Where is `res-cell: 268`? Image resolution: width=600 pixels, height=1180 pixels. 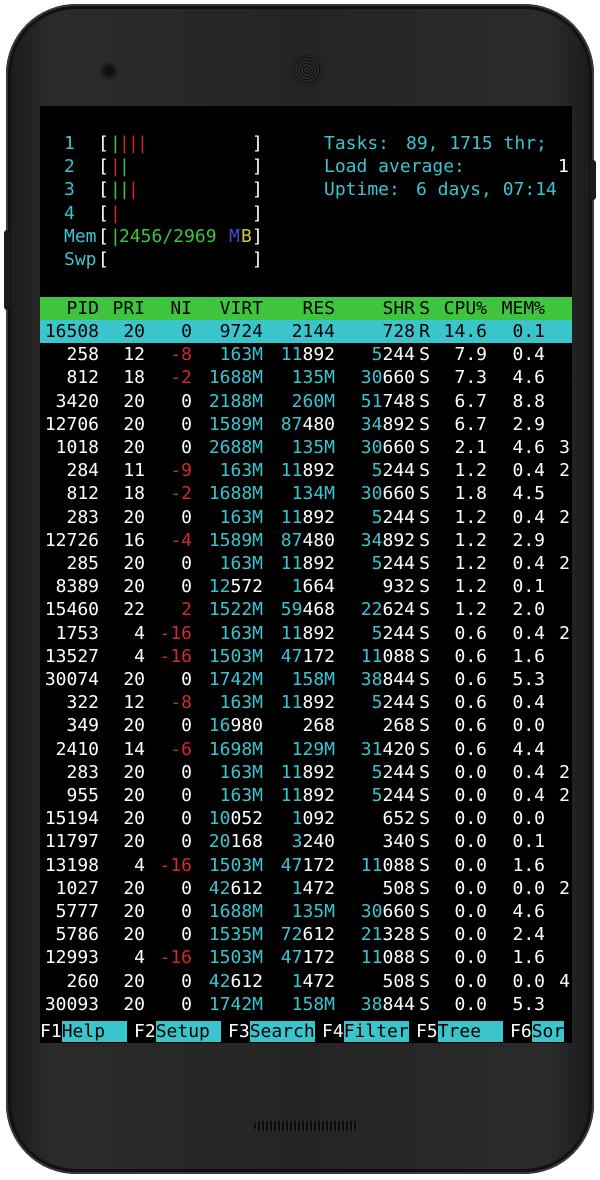 res-cell: 268 is located at coordinates (318, 726).